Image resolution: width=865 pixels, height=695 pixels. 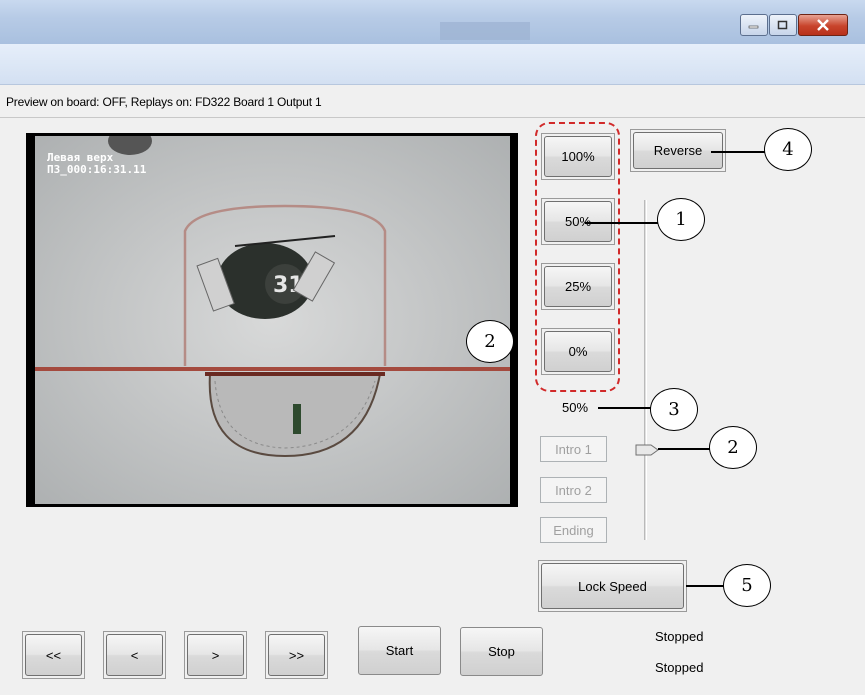 I want to click on minimize-button, so click(x=754, y=25).